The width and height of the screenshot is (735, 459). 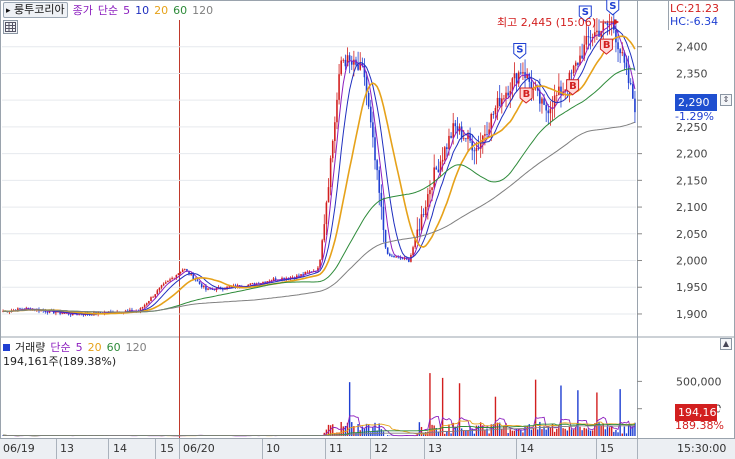 I want to click on date-label: 15, so click(x=607, y=448).